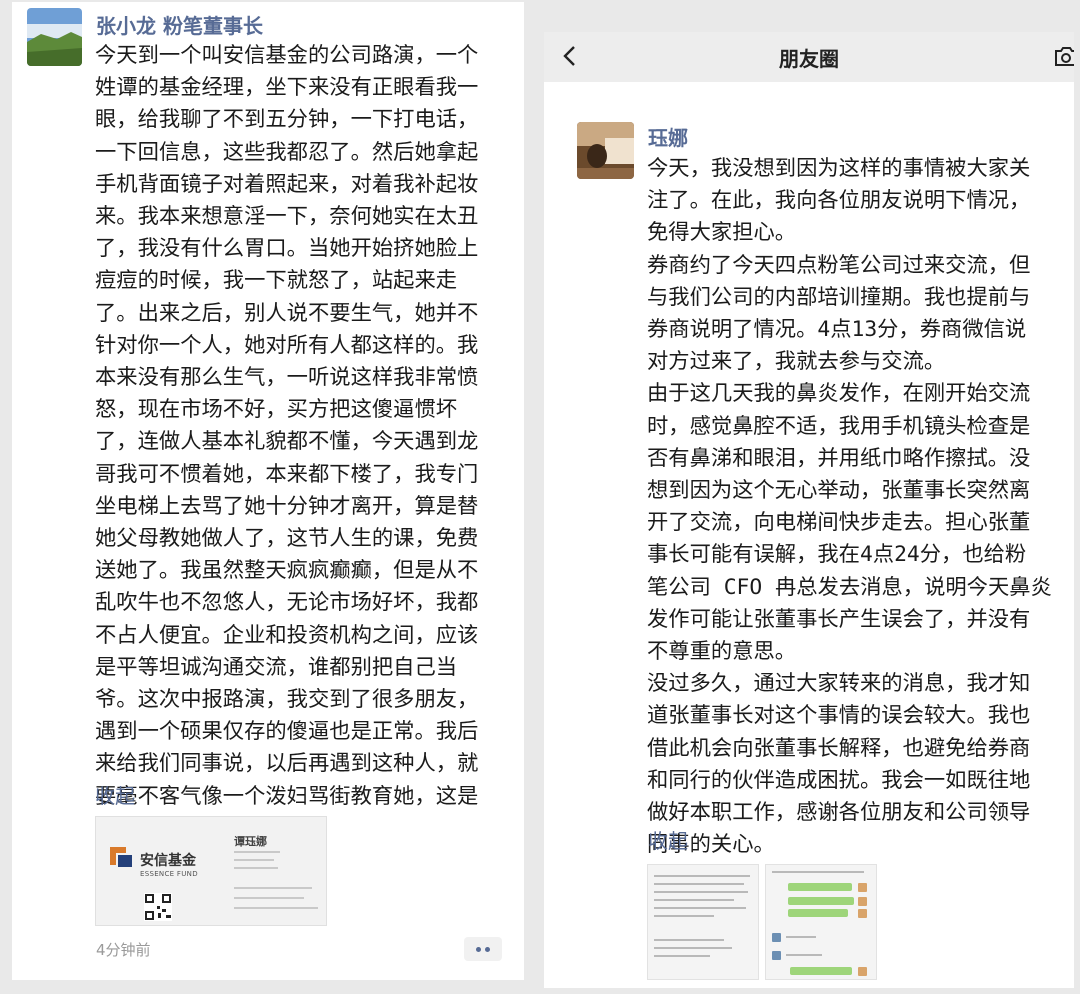 Image resolution: width=1080 pixels, height=994 pixels. What do you see at coordinates (211, 871) in the screenshot?
I see `post-image-business-card: 安信基金 ESSENCE FUND 谭珏娜` at bounding box center [211, 871].